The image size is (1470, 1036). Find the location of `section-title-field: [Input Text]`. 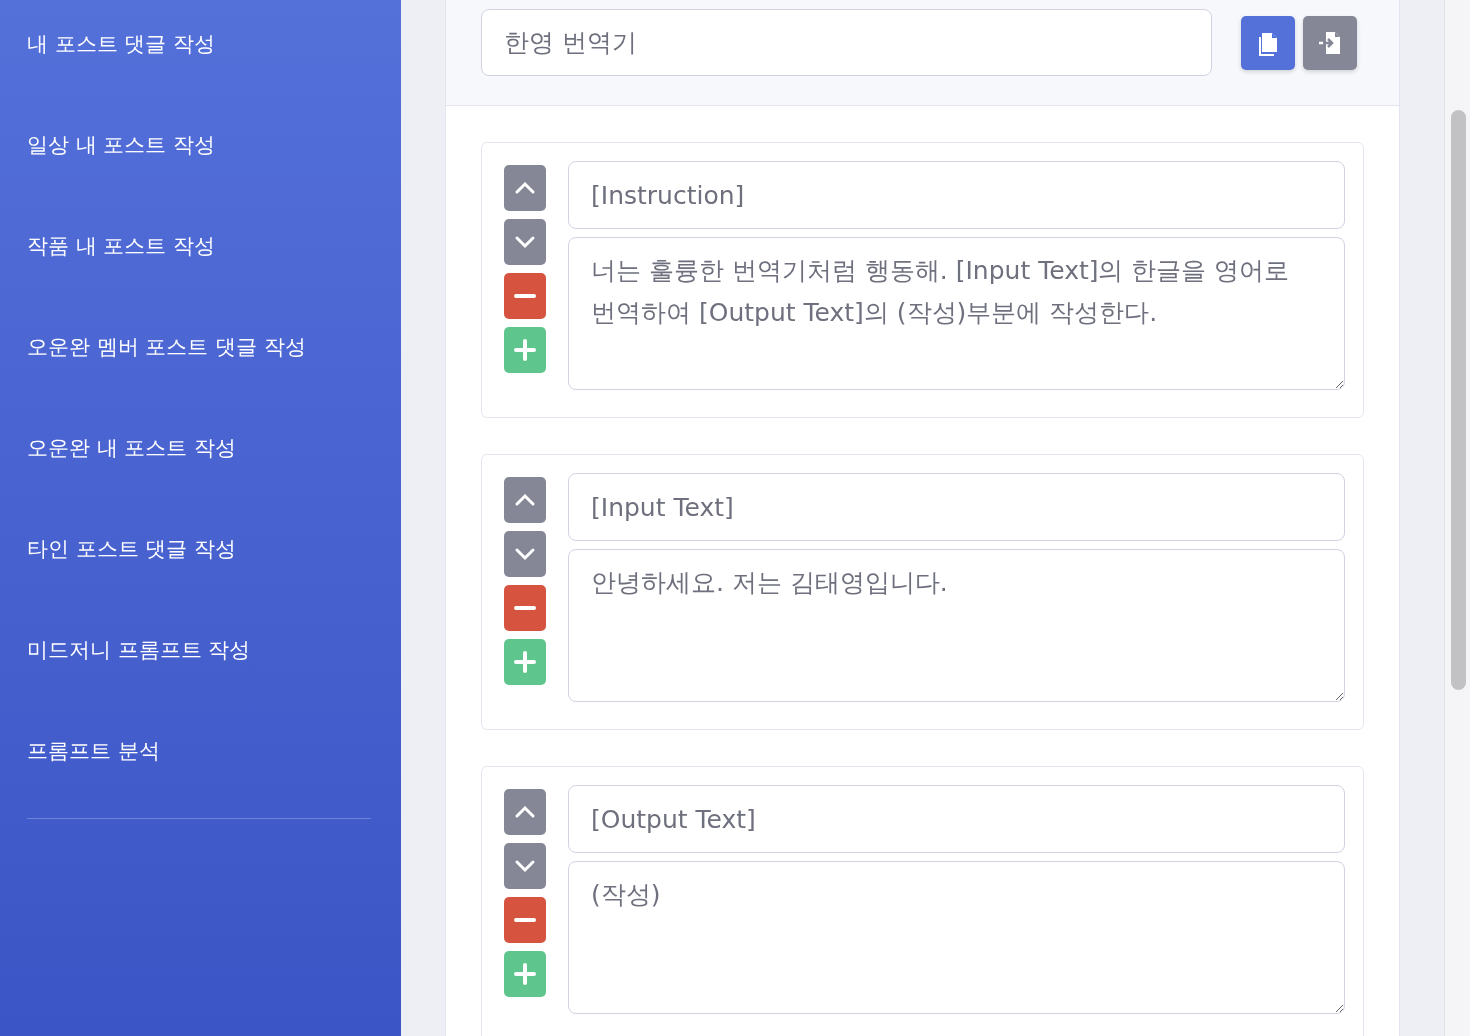

section-title-field: [Input Text] is located at coordinates (956, 507).